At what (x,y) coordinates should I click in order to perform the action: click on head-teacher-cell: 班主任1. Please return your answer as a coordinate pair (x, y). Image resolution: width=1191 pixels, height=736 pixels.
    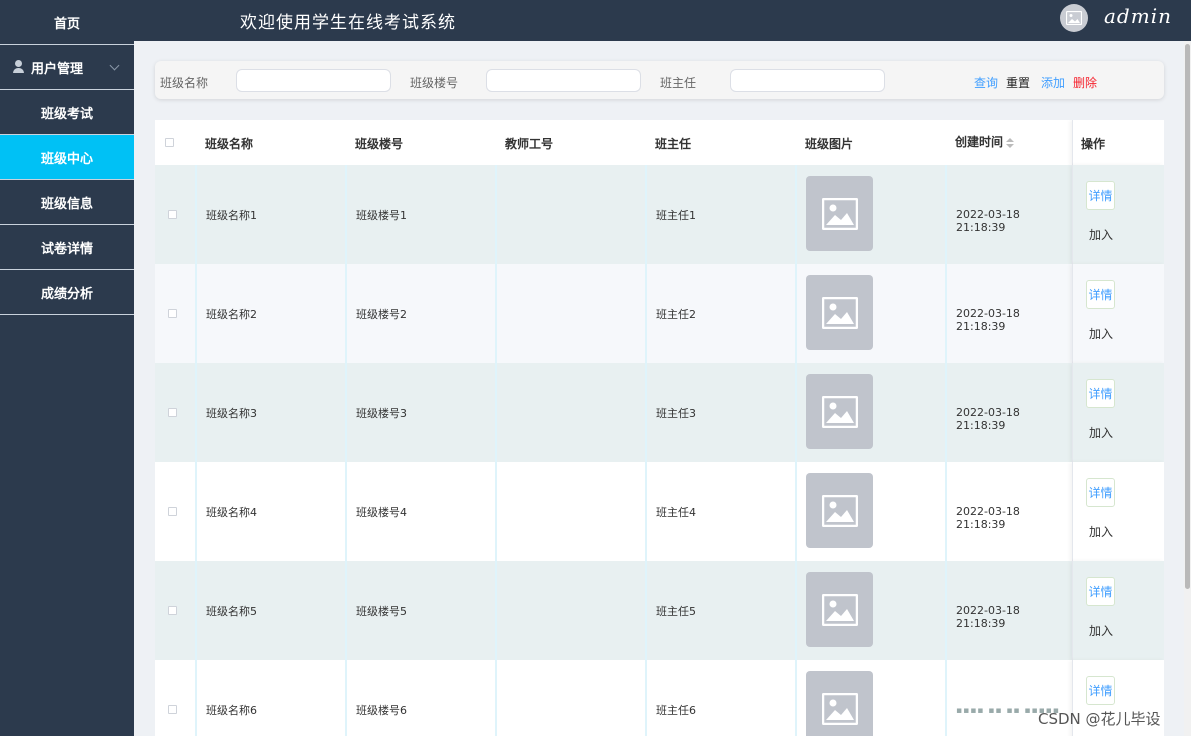
    Looking at the image, I should click on (722, 214).